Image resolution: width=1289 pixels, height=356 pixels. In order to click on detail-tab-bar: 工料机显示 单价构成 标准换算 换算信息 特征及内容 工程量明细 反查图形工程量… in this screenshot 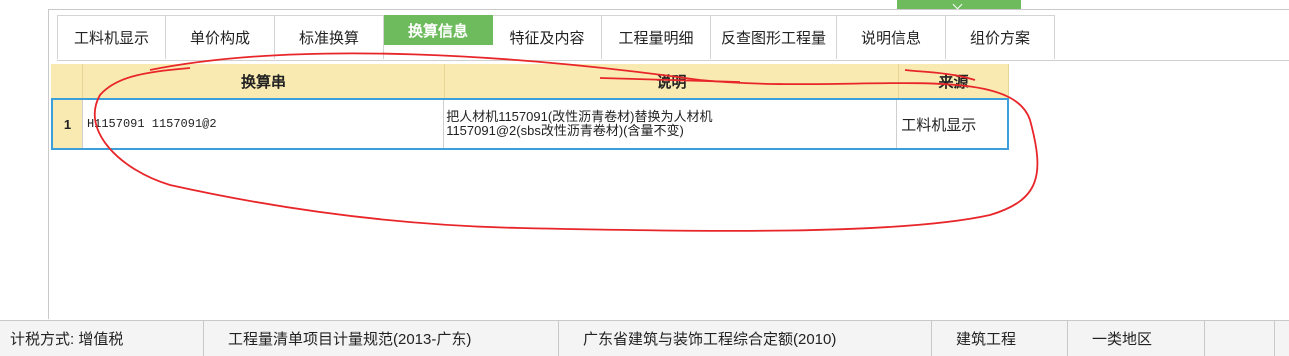, I will do `click(673, 38)`.